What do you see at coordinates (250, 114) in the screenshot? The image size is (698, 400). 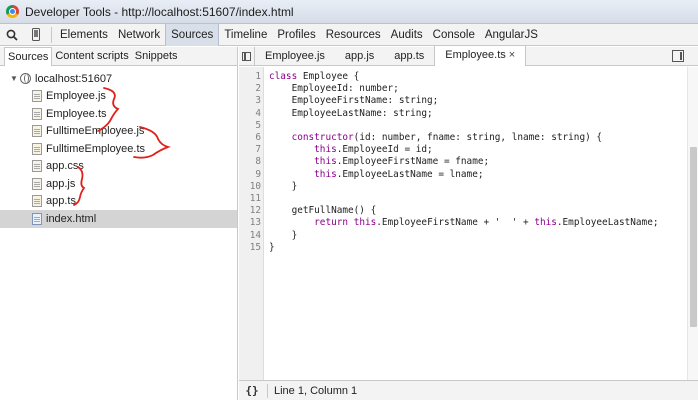 I see `line-number: 4` at bounding box center [250, 114].